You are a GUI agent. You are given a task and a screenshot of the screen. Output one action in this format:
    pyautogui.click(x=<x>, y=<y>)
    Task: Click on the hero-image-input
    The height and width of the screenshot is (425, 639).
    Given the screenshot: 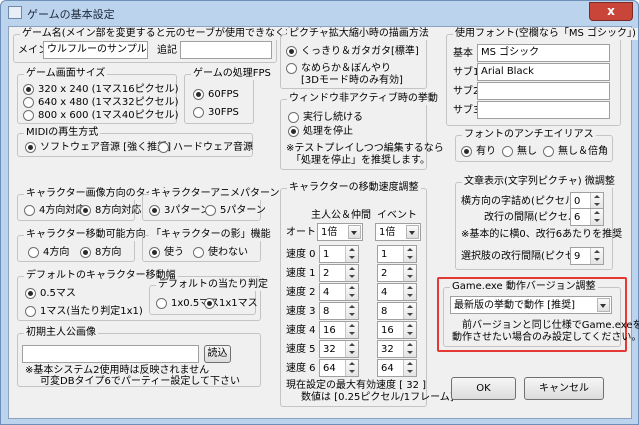 What is the action you would take?
    pyautogui.click(x=110, y=354)
    